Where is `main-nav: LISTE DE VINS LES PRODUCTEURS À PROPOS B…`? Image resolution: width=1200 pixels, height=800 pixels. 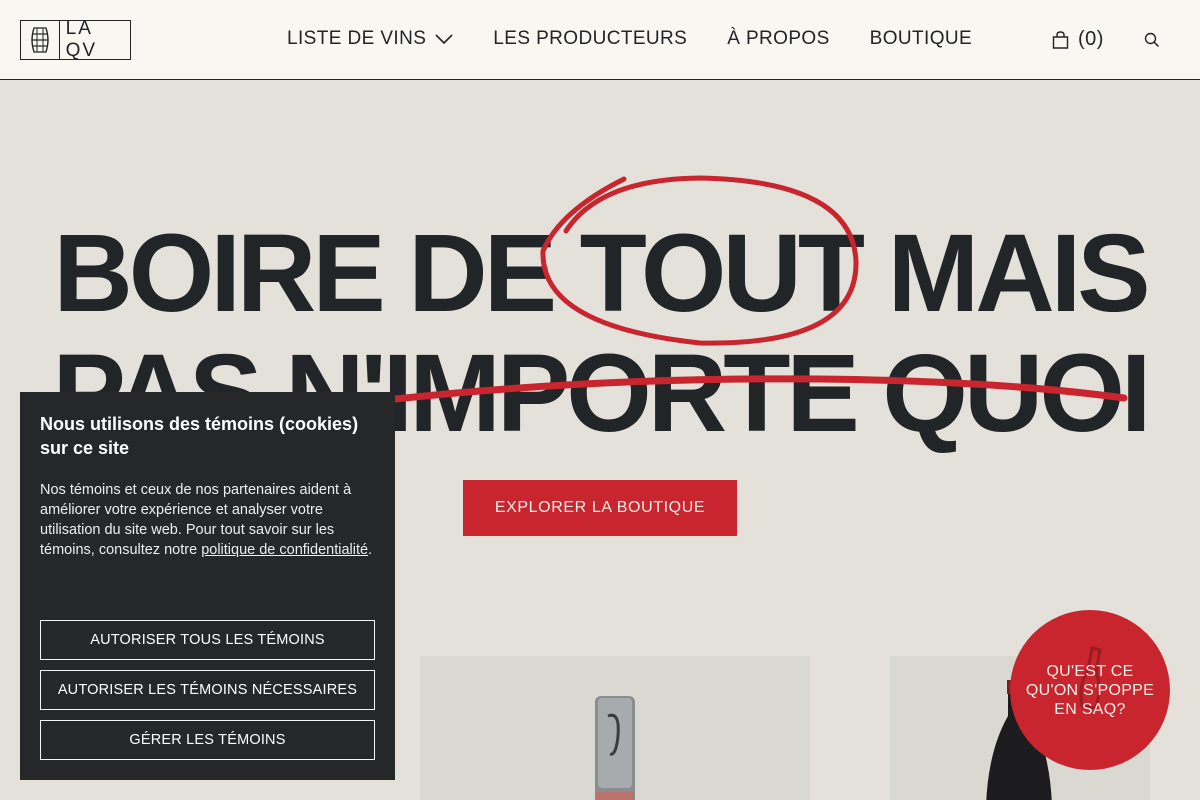
main-nav: LISTE DE VINS LES PRODUCTEURS À PROPOS B… is located at coordinates (629, 39).